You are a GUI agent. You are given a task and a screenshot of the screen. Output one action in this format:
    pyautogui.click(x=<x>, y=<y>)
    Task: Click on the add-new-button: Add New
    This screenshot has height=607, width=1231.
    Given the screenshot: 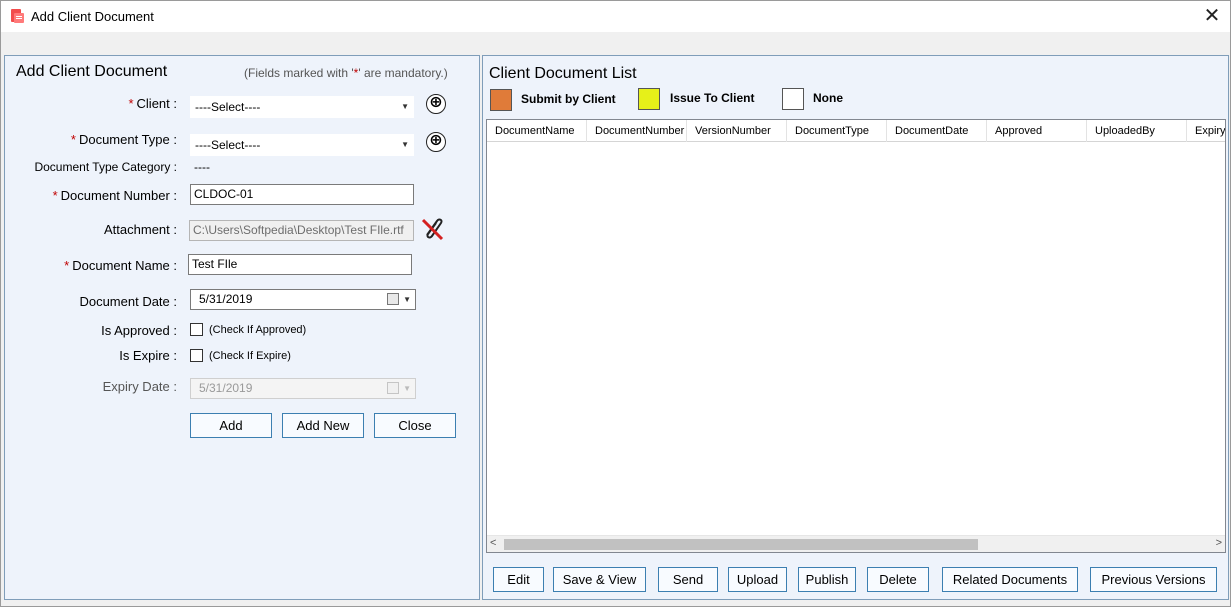 What is the action you would take?
    pyautogui.click(x=323, y=425)
    